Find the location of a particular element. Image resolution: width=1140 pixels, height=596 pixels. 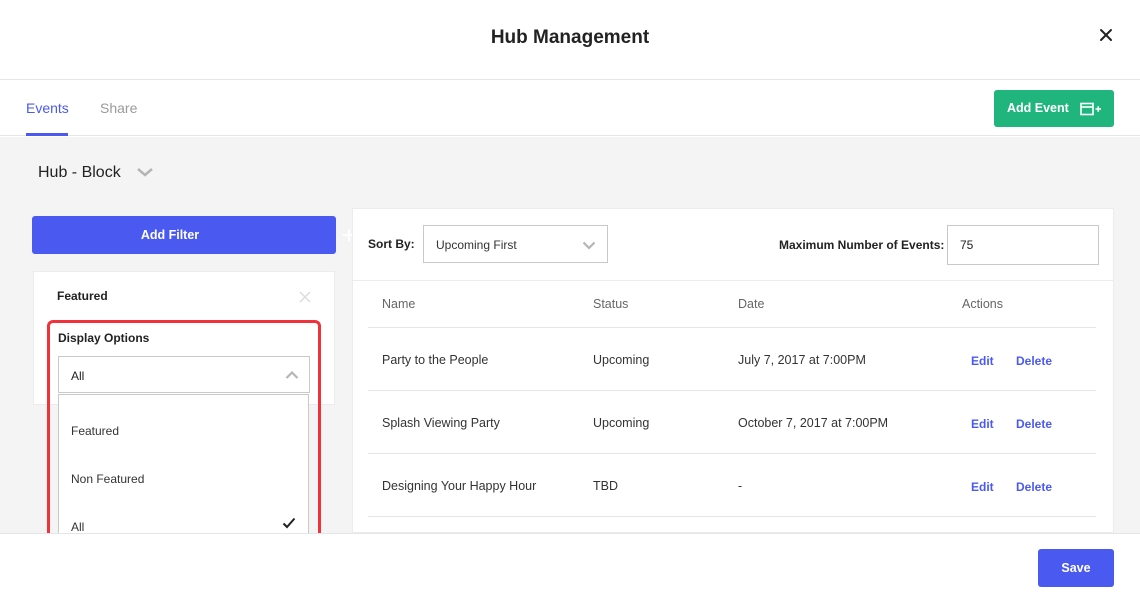

filter-name: Featured is located at coordinates (82, 296).